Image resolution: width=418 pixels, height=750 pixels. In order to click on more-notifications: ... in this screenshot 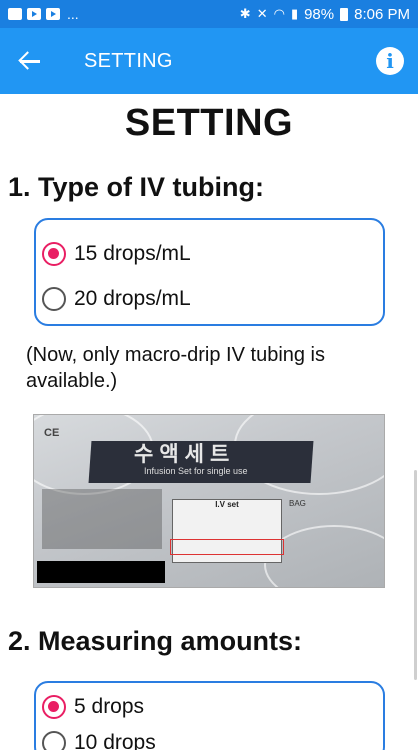, I will do `click(73, 14)`.